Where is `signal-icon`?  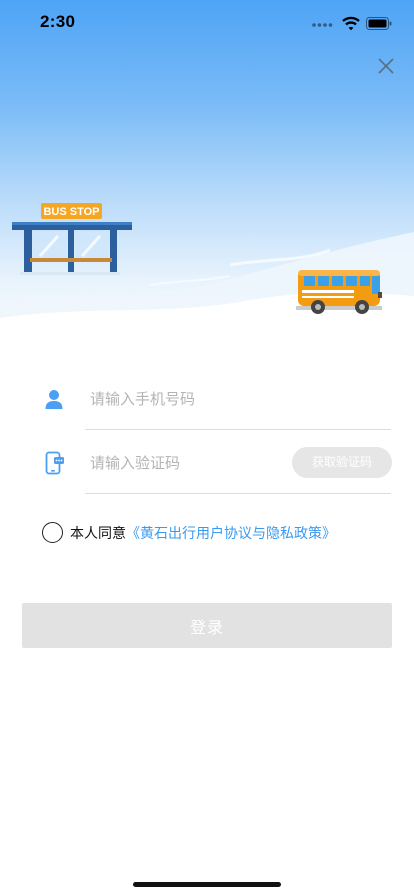 signal-icon is located at coordinates (322, 25).